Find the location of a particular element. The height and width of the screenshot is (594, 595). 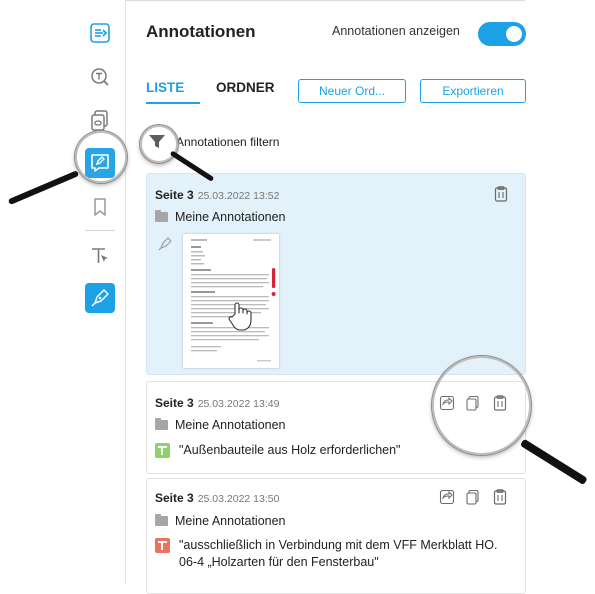

pen-tool-icon is located at coordinates (100, 298).